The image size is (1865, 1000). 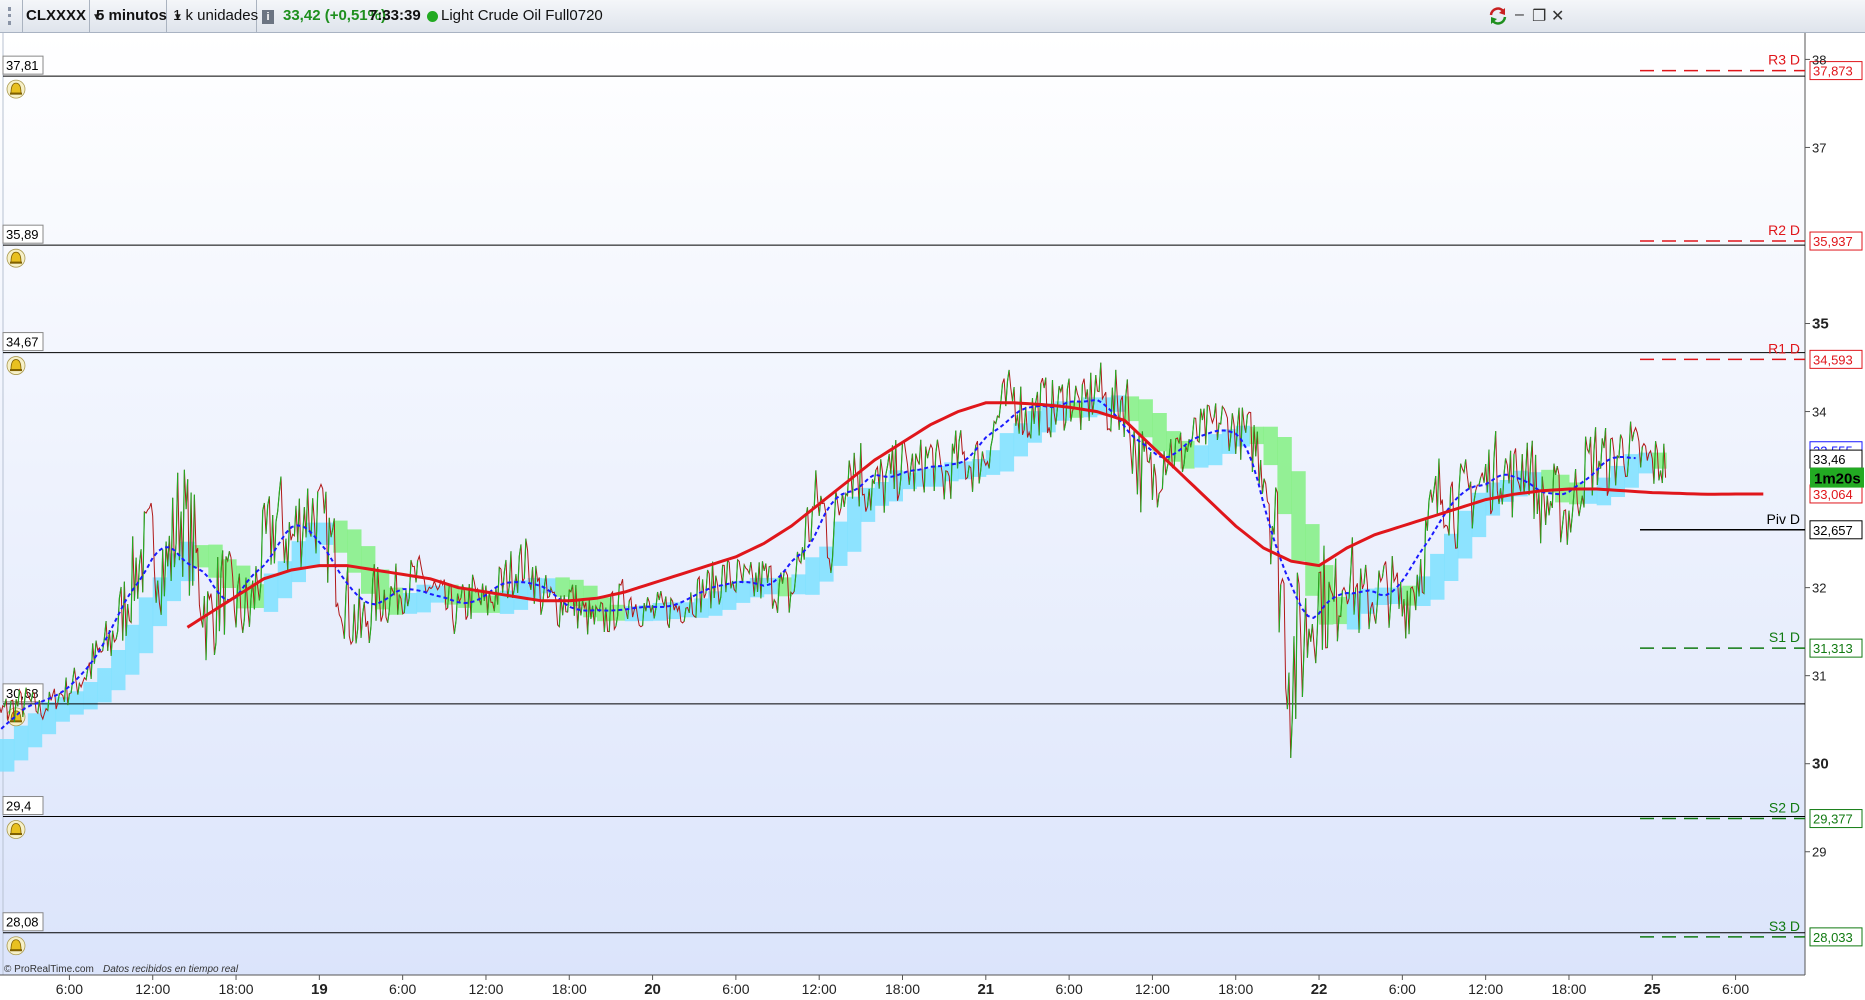 What do you see at coordinates (1519, 15) in the screenshot?
I see `minimize-button: –` at bounding box center [1519, 15].